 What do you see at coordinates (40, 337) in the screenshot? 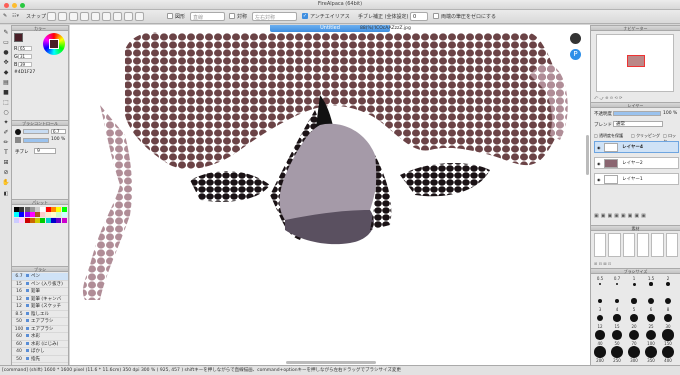
I see `brush-list-item: 60 水彩` at bounding box center [40, 337].